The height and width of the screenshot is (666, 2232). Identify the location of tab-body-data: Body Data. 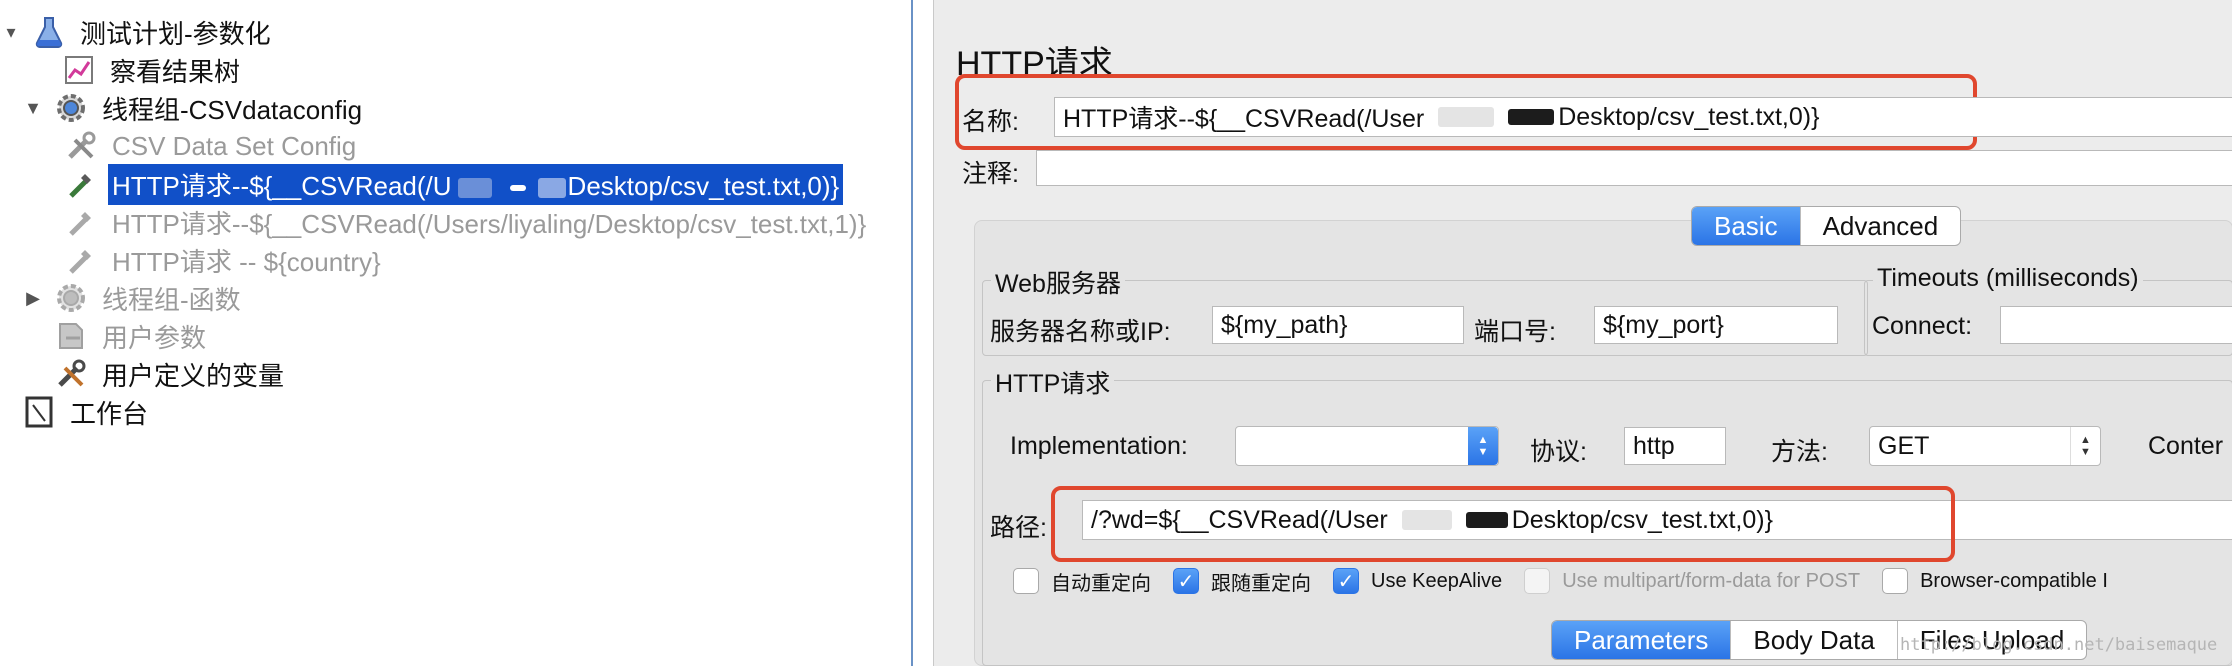
(1814, 640).